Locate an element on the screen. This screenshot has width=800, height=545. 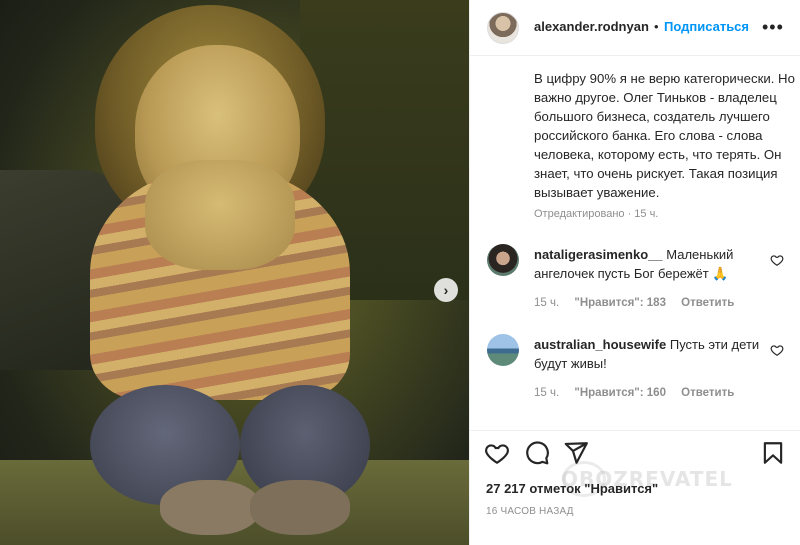
chevron-right-icon: › is located at coordinates (446, 290).